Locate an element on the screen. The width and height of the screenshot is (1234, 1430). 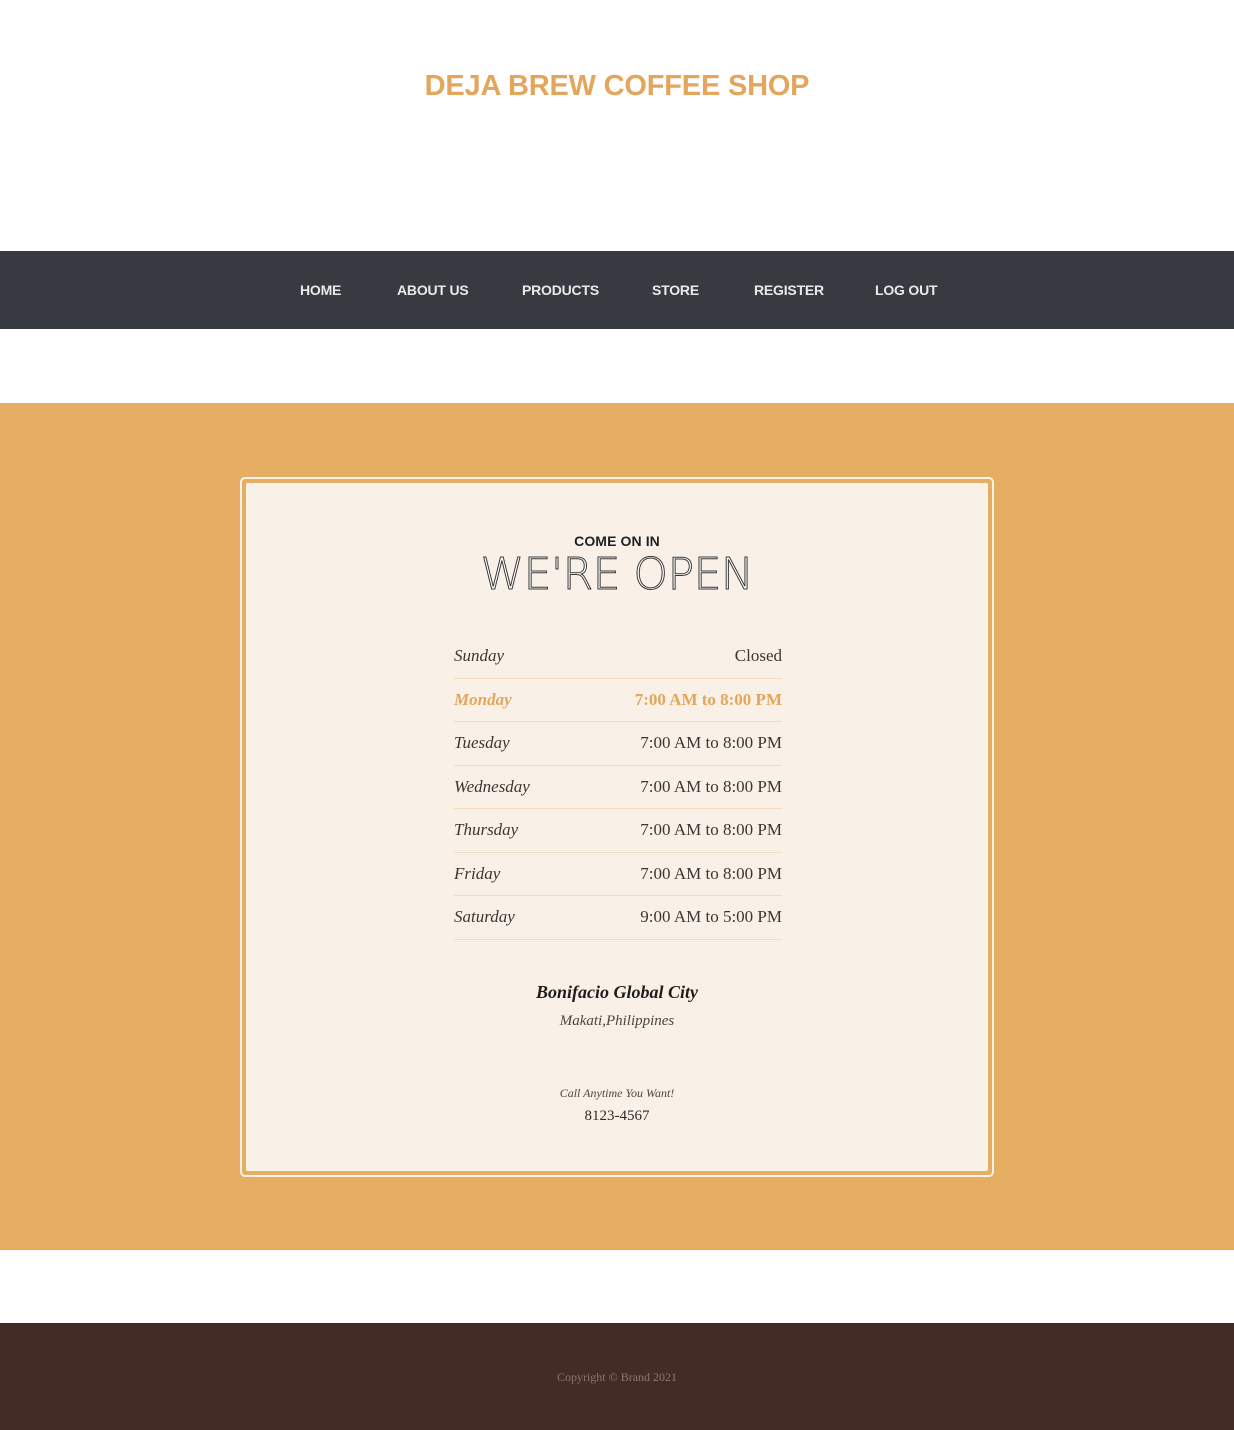
hours-time: 9:00 AM to 5:00 PM is located at coordinates (711, 916).